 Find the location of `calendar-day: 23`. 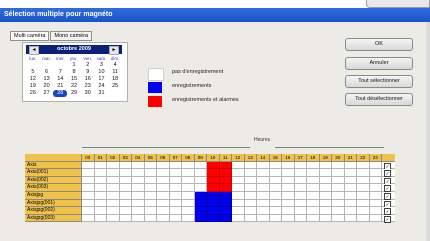

calendar-day: 23 is located at coordinates (88, 86).